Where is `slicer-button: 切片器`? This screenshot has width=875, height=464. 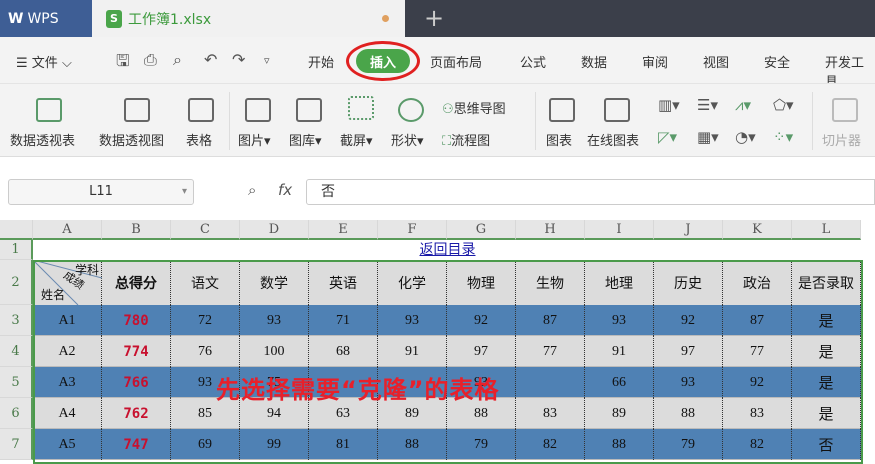 slicer-button: 切片器 is located at coordinates (841, 139).